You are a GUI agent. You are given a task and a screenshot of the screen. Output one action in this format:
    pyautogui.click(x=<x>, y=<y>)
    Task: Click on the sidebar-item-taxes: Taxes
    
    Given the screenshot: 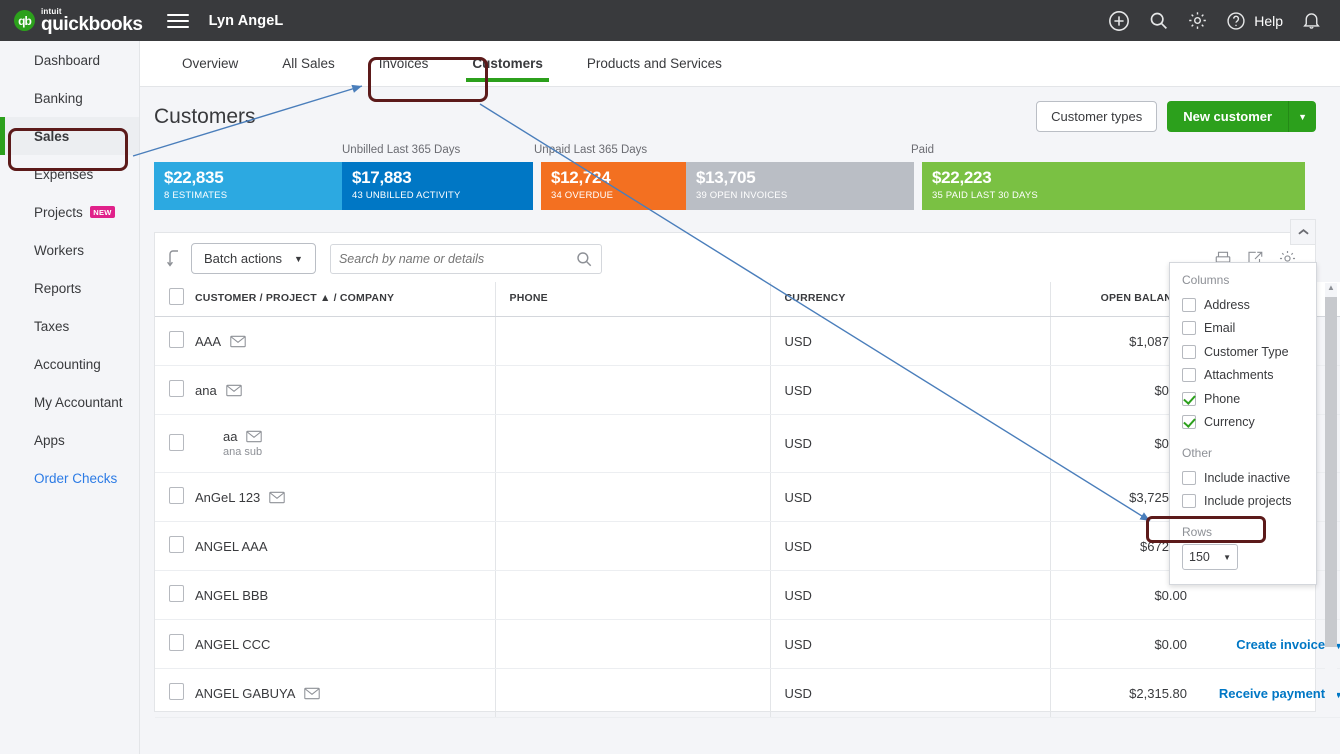 What is the action you would take?
    pyautogui.click(x=69, y=326)
    